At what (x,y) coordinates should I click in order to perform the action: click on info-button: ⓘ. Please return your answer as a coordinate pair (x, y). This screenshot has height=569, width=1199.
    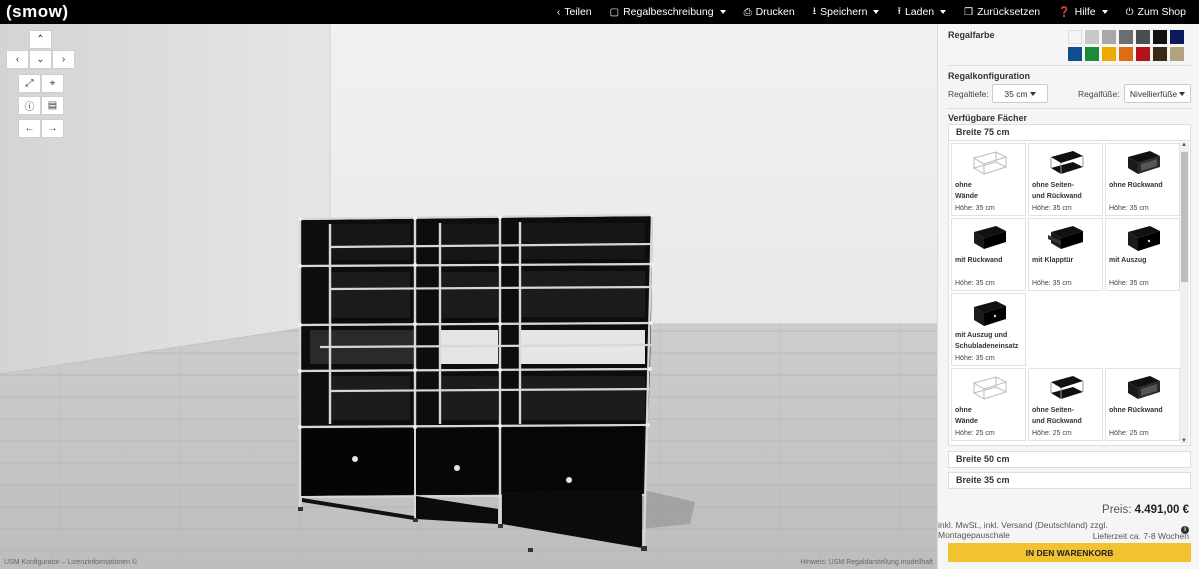
    Looking at the image, I should click on (29, 105).